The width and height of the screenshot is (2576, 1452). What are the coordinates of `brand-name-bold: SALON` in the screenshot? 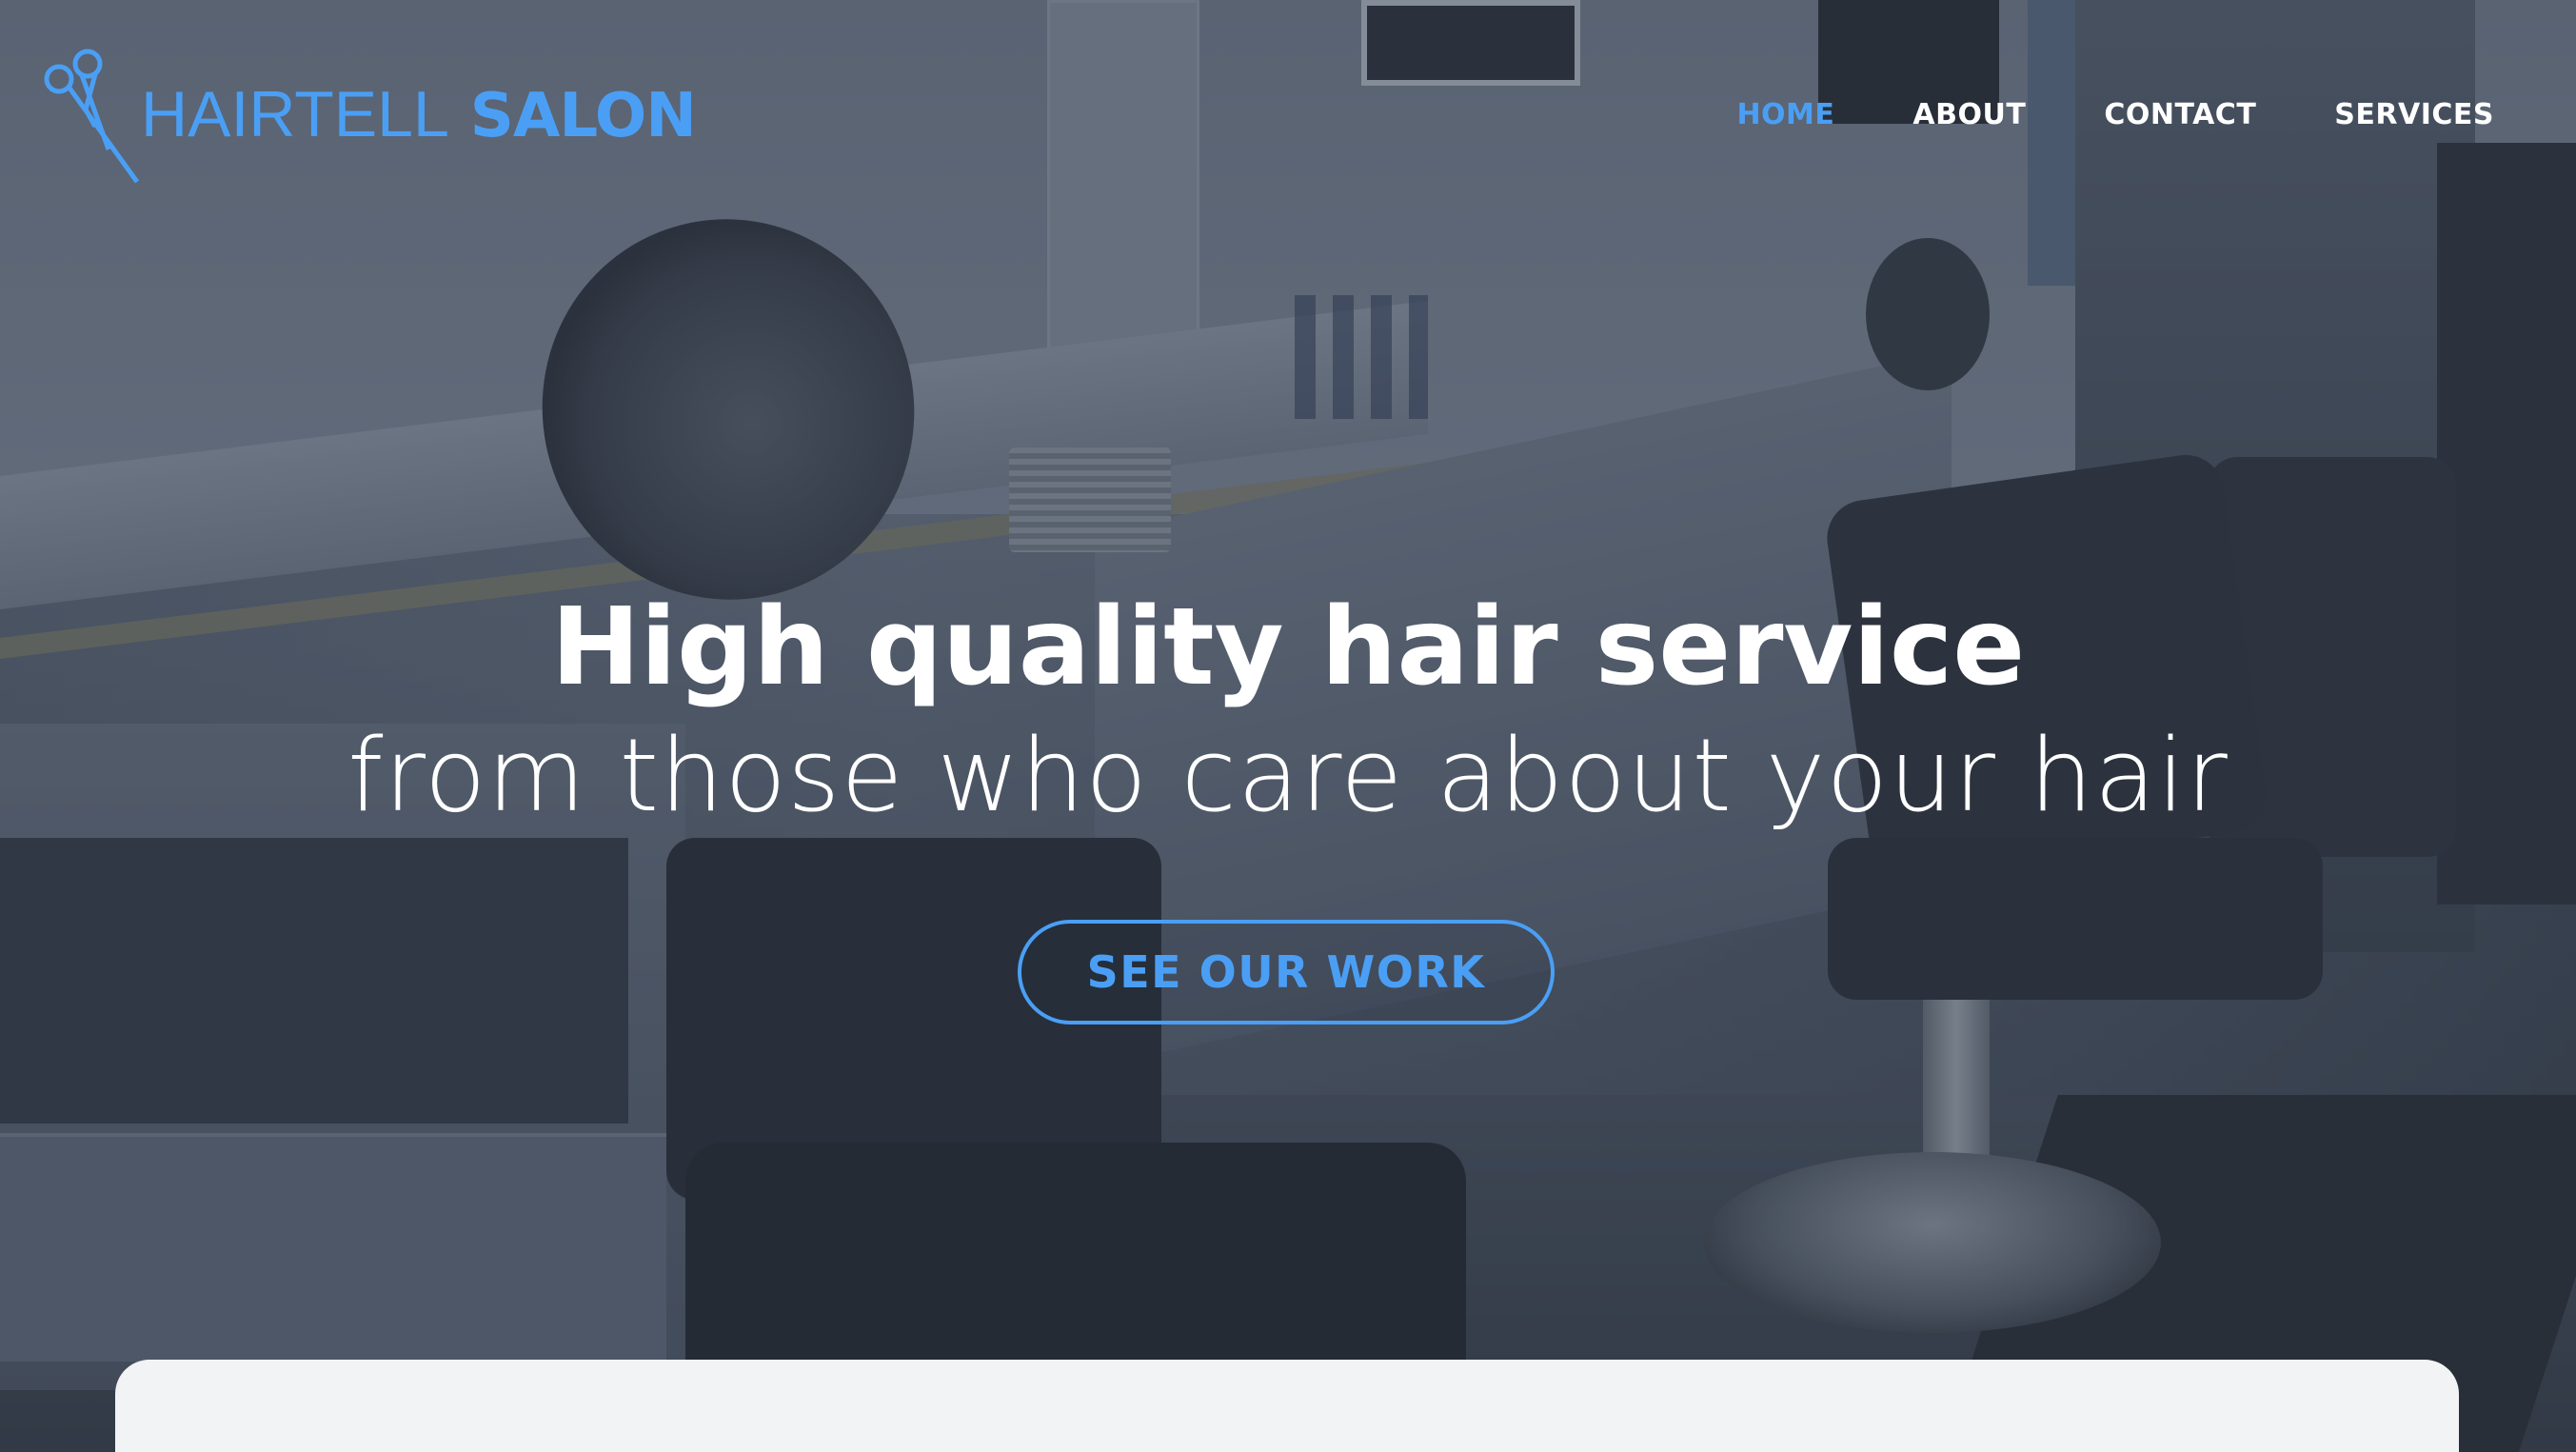 It's located at (583, 116).